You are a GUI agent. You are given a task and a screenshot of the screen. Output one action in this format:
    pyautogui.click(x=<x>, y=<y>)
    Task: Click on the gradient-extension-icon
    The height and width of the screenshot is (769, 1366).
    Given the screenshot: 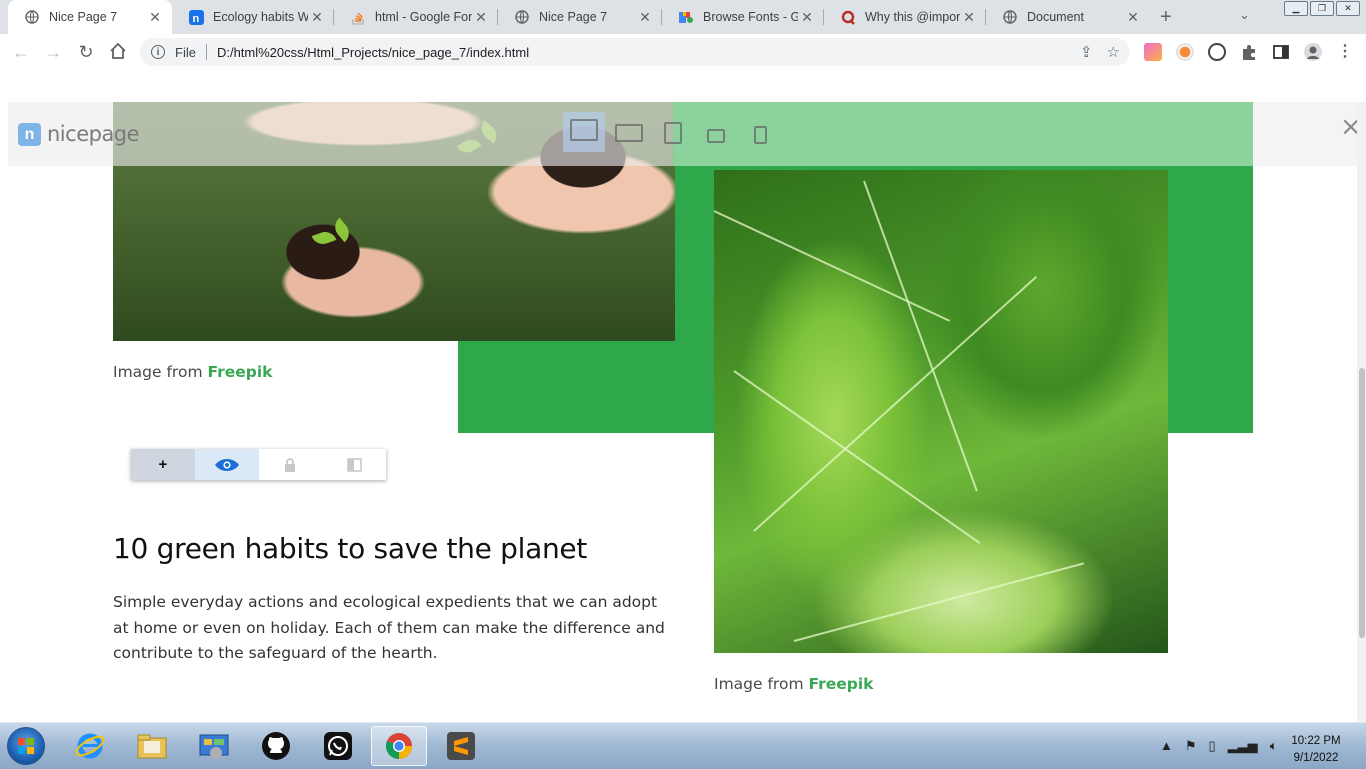 What is the action you would take?
    pyautogui.click(x=1153, y=52)
    